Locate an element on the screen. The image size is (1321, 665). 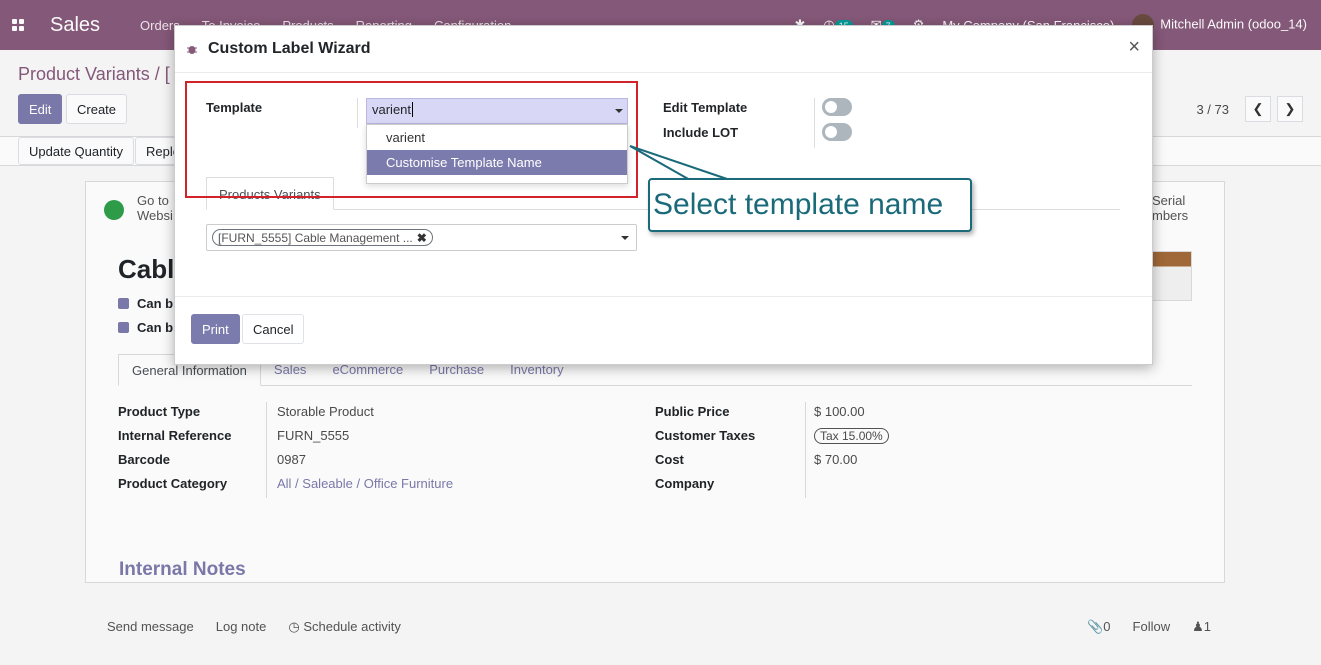
print-button: Print is located at coordinates (215, 329).